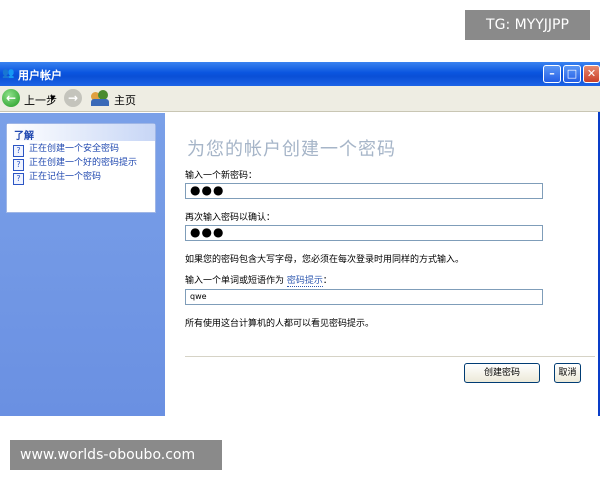  I want to click on create-password-button: 创建密码, so click(502, 373).